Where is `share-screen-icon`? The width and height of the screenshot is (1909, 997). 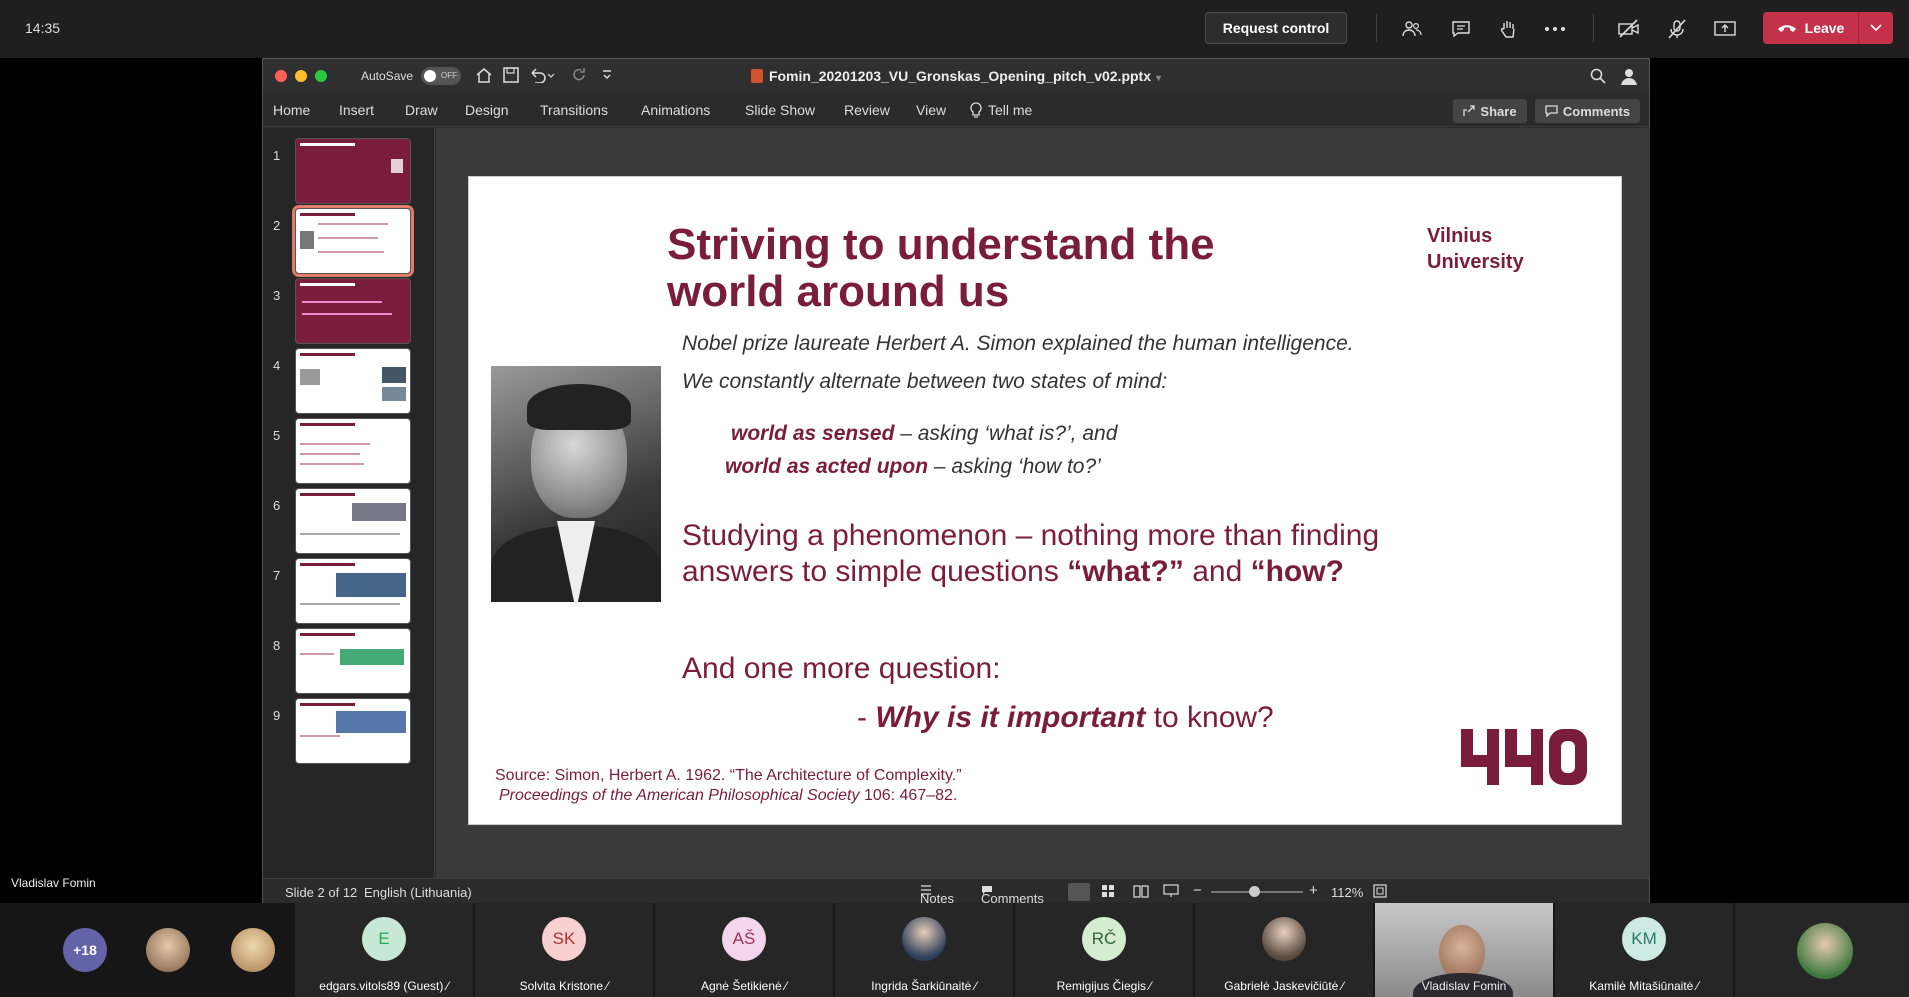 share-screen-icon is located at coordinates (1725, 29).